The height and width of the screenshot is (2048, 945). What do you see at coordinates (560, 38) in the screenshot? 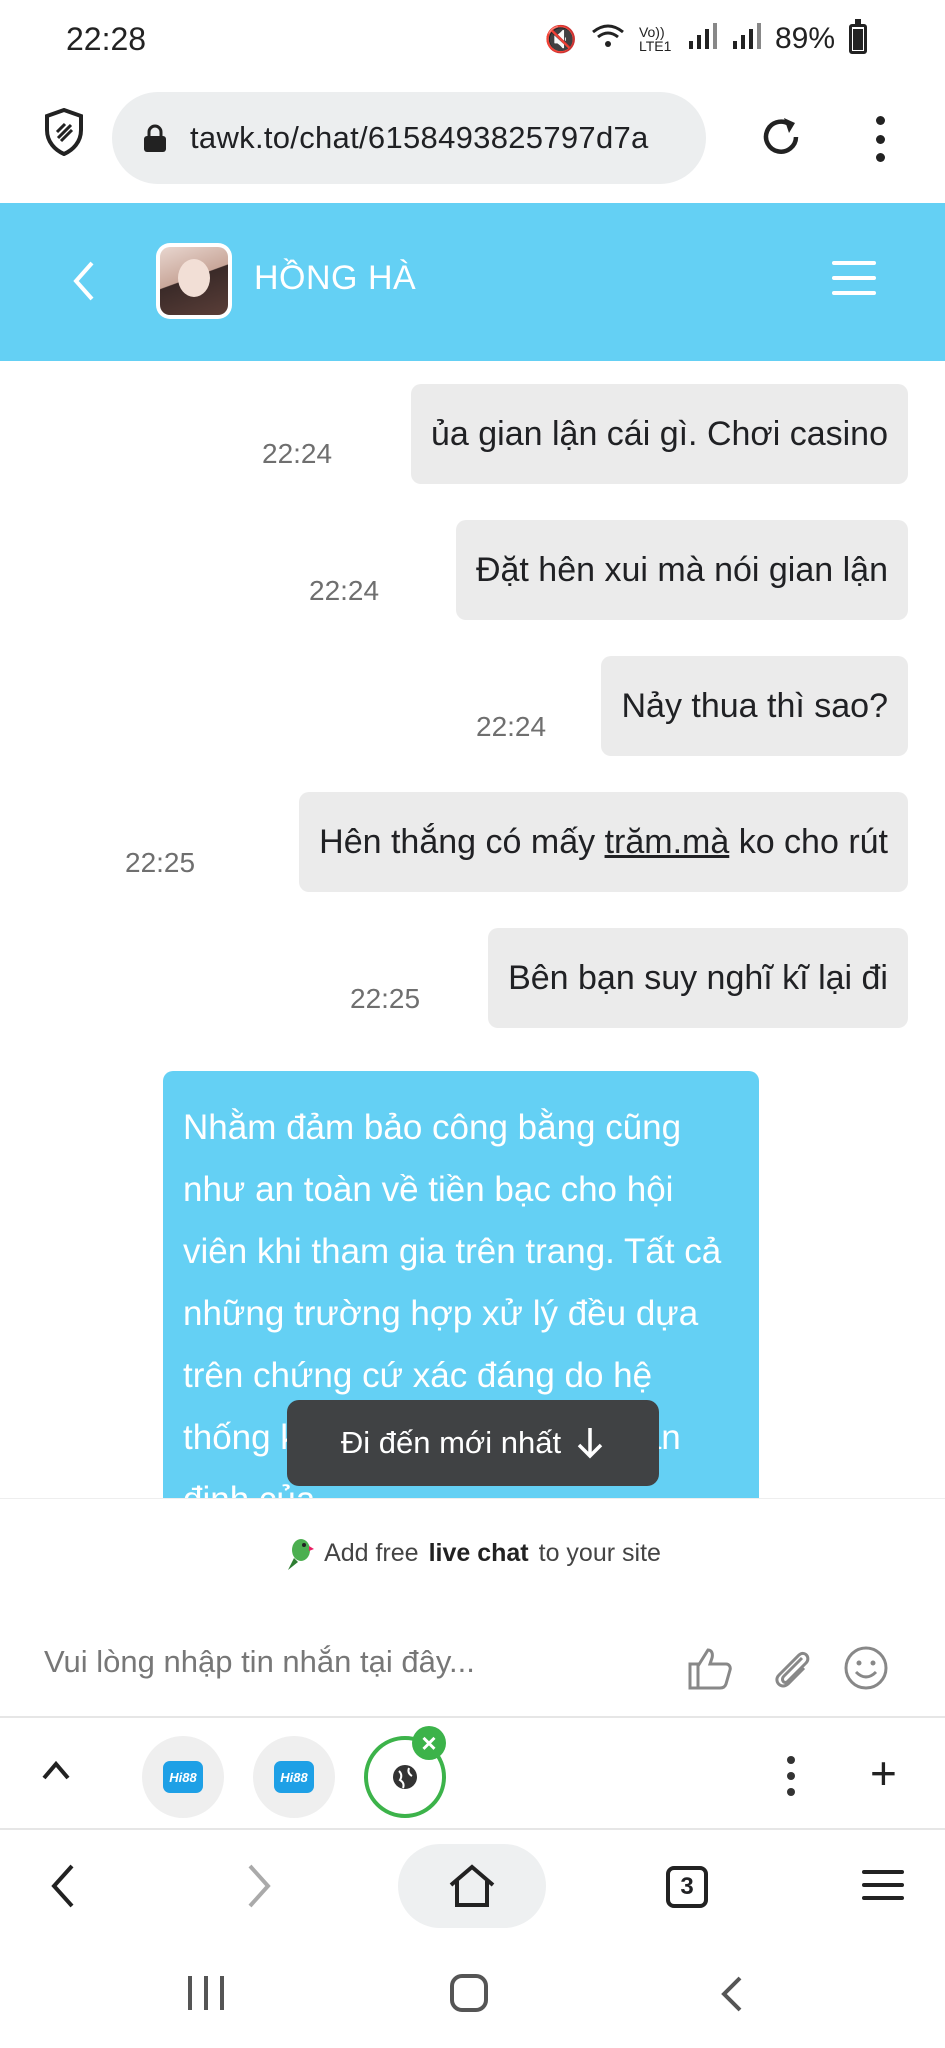
I see `mute-icon: 🔇` at bounding box center [560, 38].